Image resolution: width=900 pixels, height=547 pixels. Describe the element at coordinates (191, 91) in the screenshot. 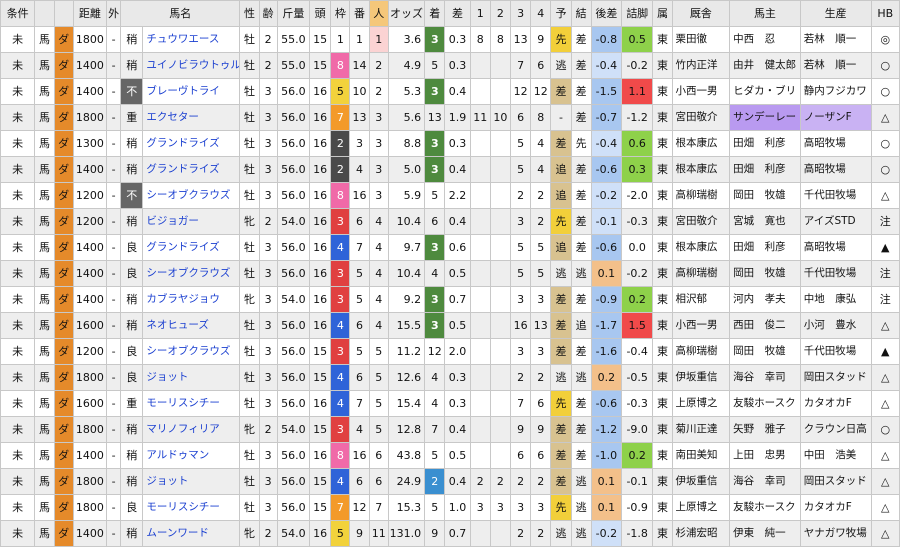

I see `cell-bamei: ブレーヴトライ` at that location.